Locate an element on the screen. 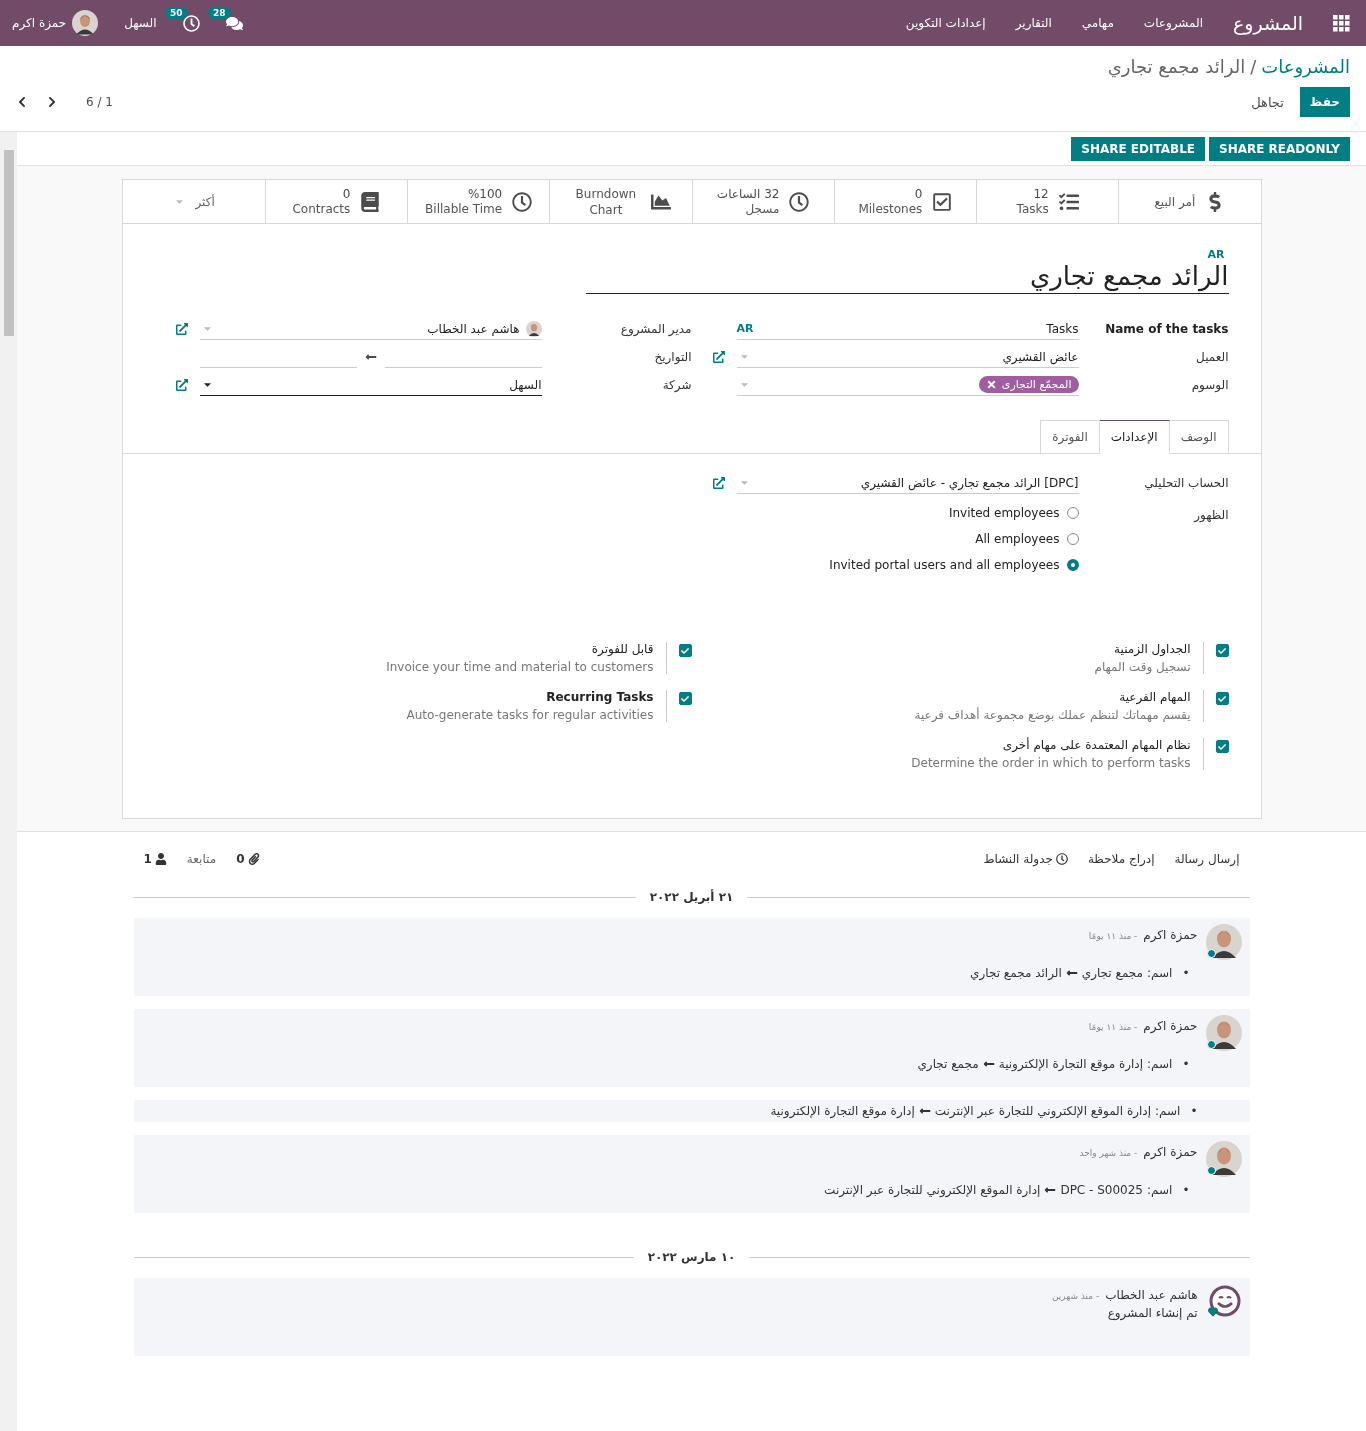  share-button: SHARE READONLY is located at coordinates (1279, 148).